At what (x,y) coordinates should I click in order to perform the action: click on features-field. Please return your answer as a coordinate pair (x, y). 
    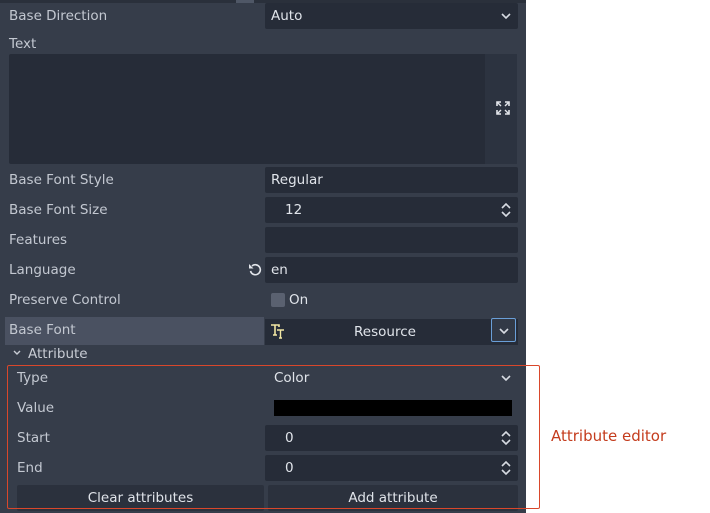
    Looking at the image, I should click on (391, 240).